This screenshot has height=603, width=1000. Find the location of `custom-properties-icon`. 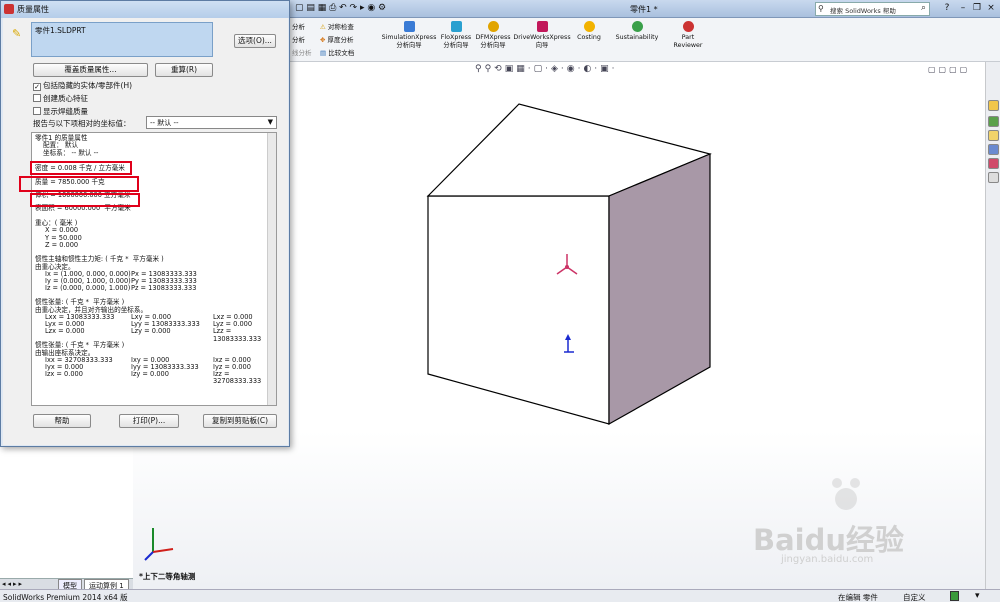

custom-properties-icon is located at coordinates (993, 177).